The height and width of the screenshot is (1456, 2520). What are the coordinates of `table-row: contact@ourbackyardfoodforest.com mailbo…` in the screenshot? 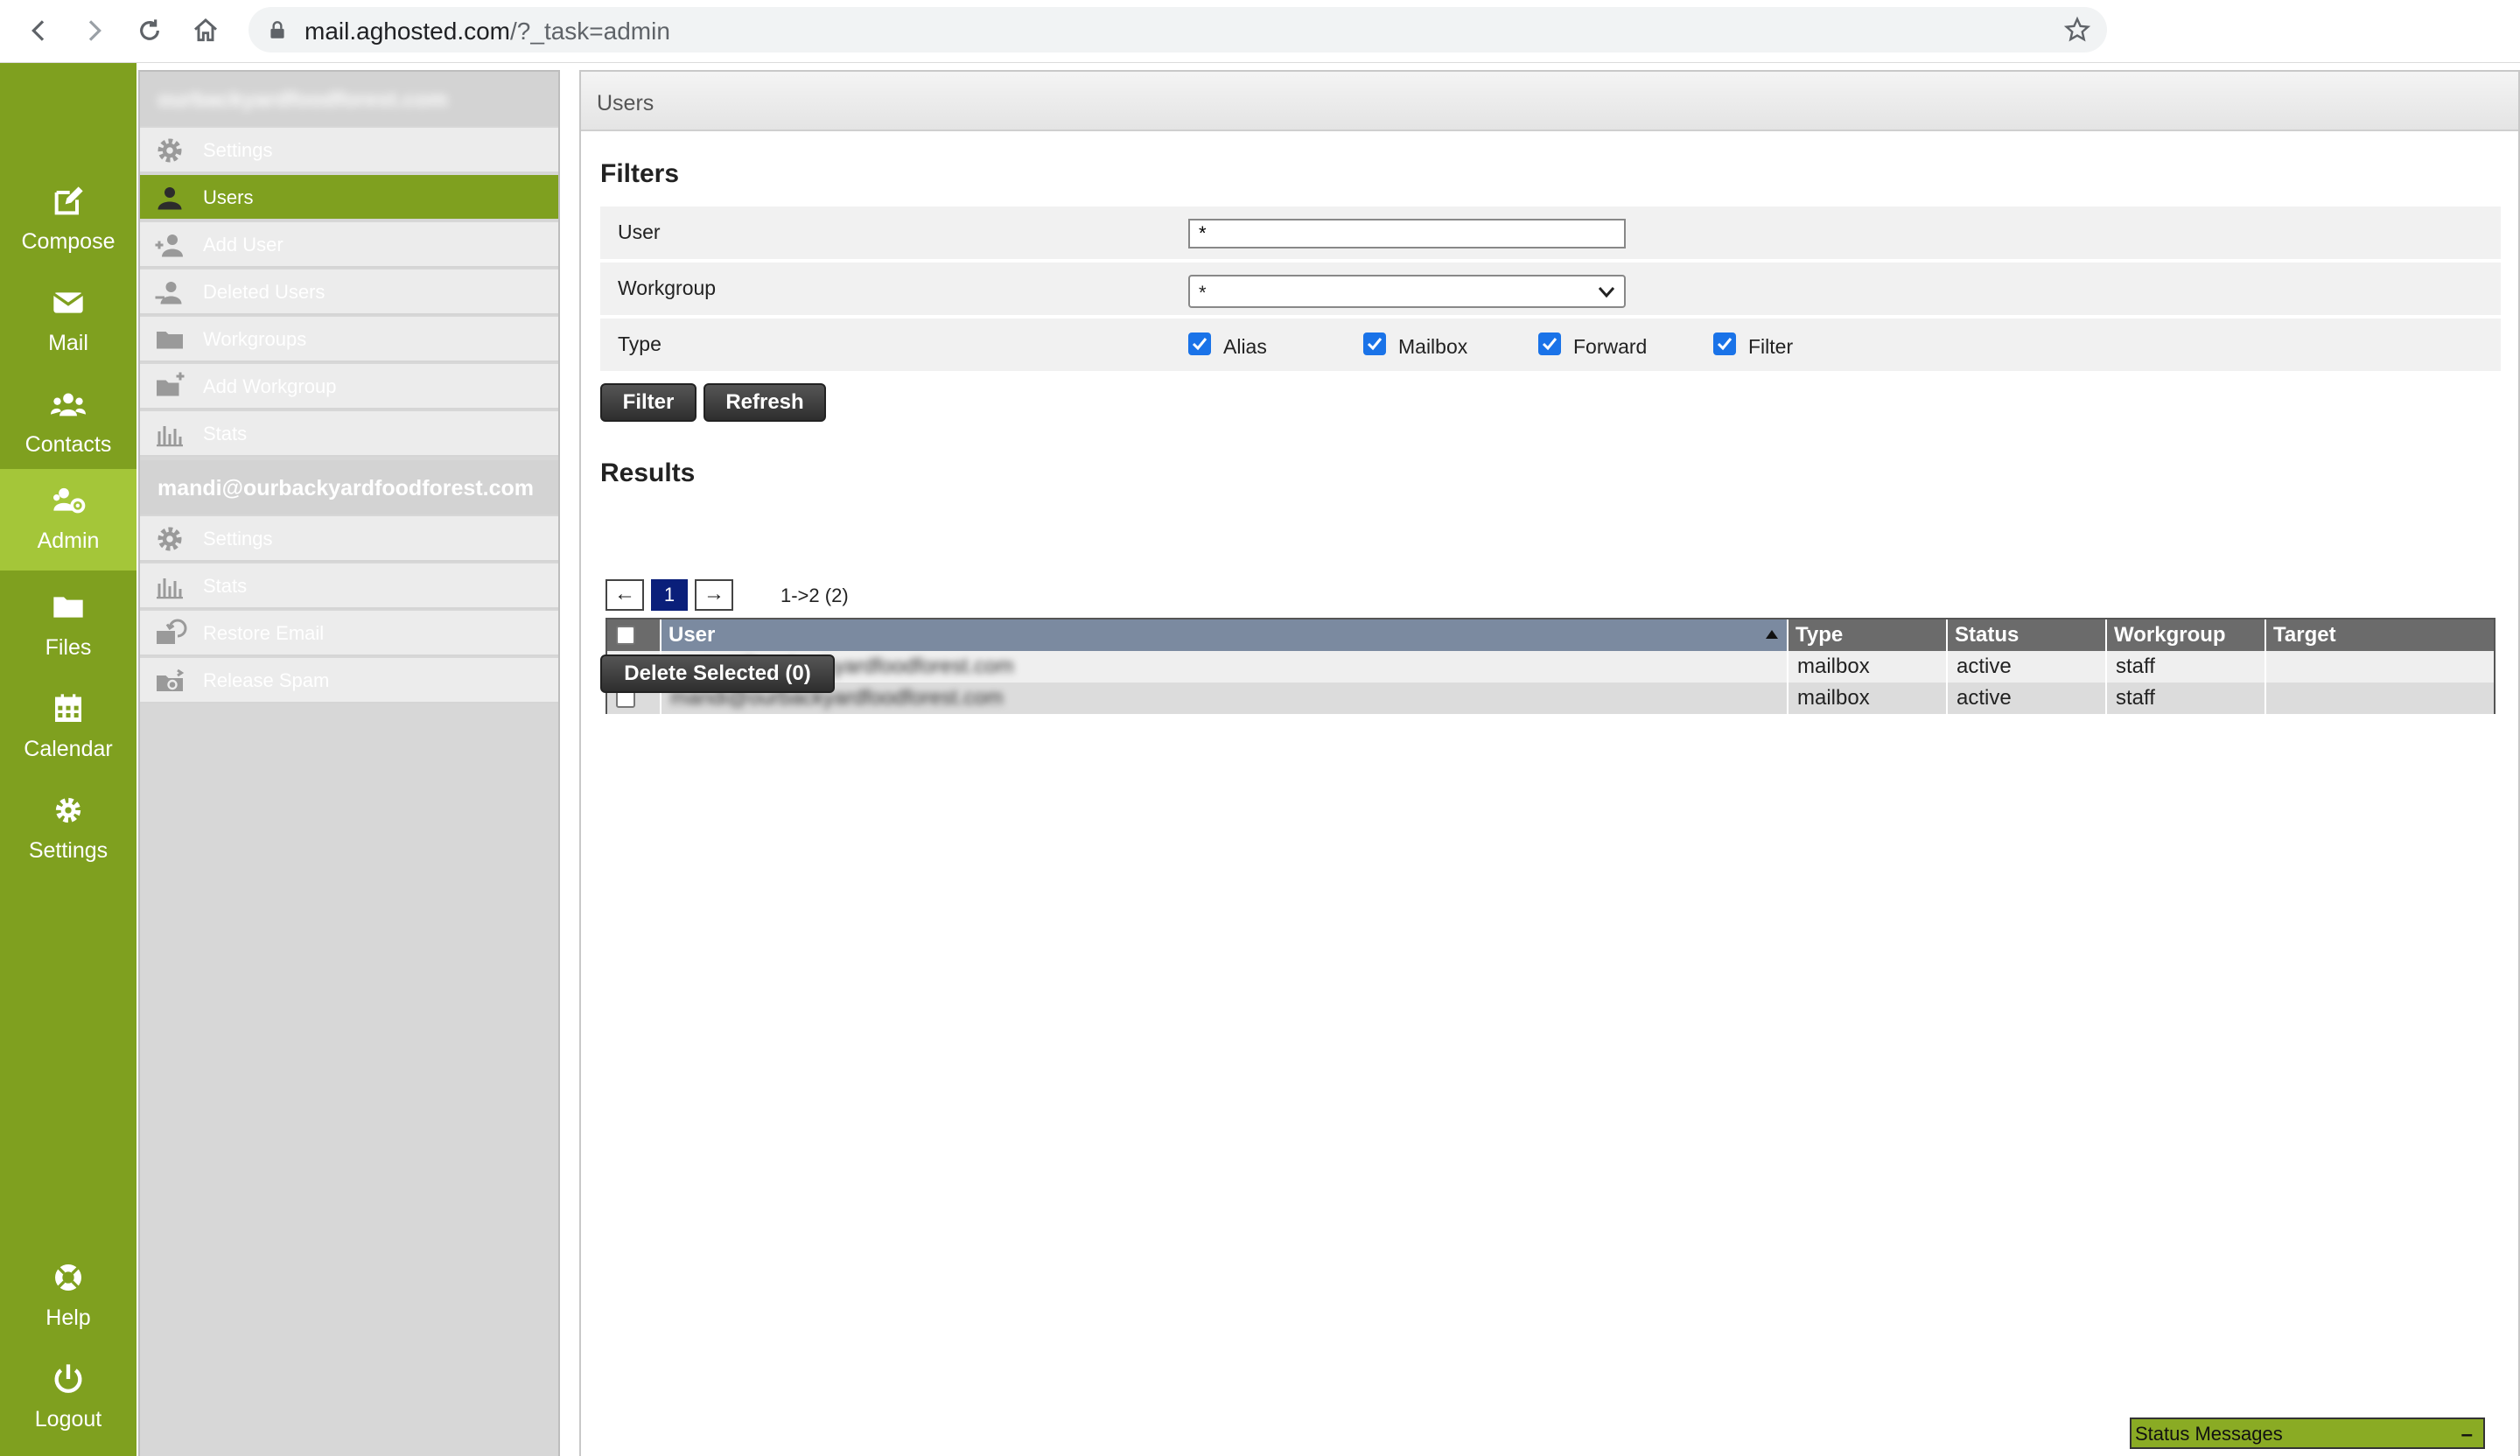 It's located at (1550, 666).